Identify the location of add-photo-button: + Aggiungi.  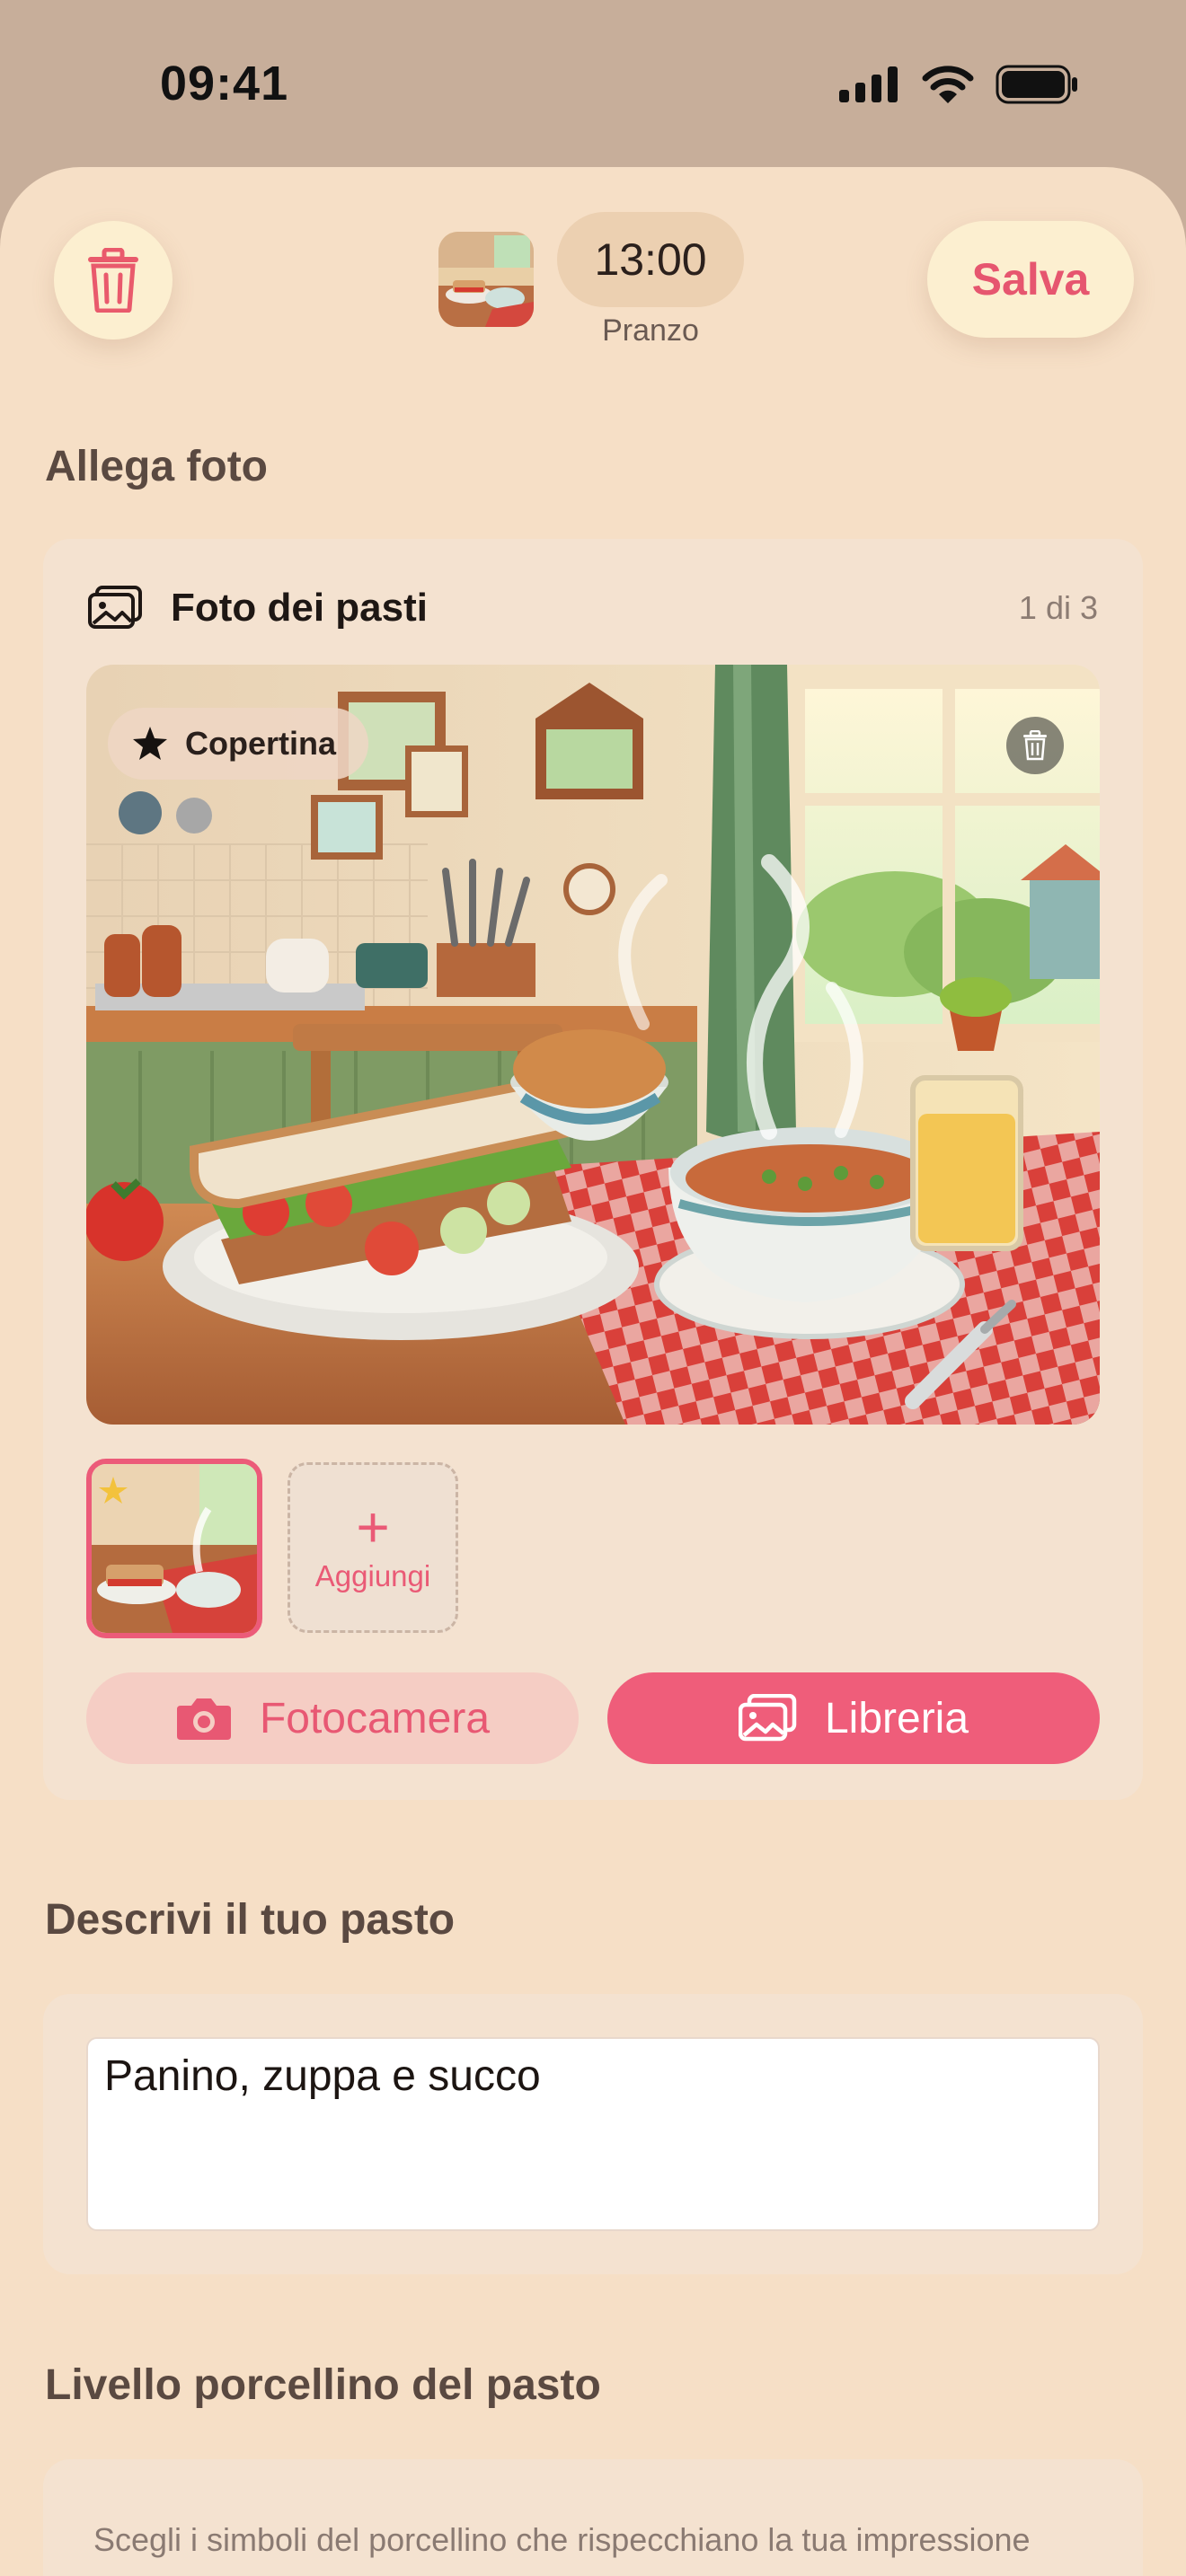
(373, 1547).